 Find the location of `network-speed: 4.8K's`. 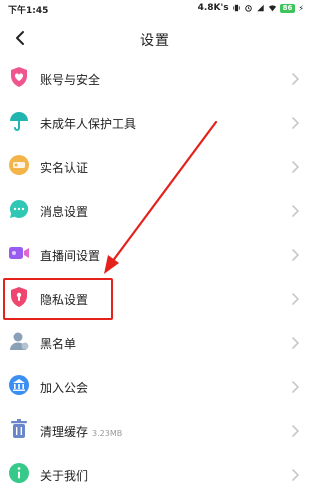

network-speed: 4.8K's is located at coordinates (213, 8).